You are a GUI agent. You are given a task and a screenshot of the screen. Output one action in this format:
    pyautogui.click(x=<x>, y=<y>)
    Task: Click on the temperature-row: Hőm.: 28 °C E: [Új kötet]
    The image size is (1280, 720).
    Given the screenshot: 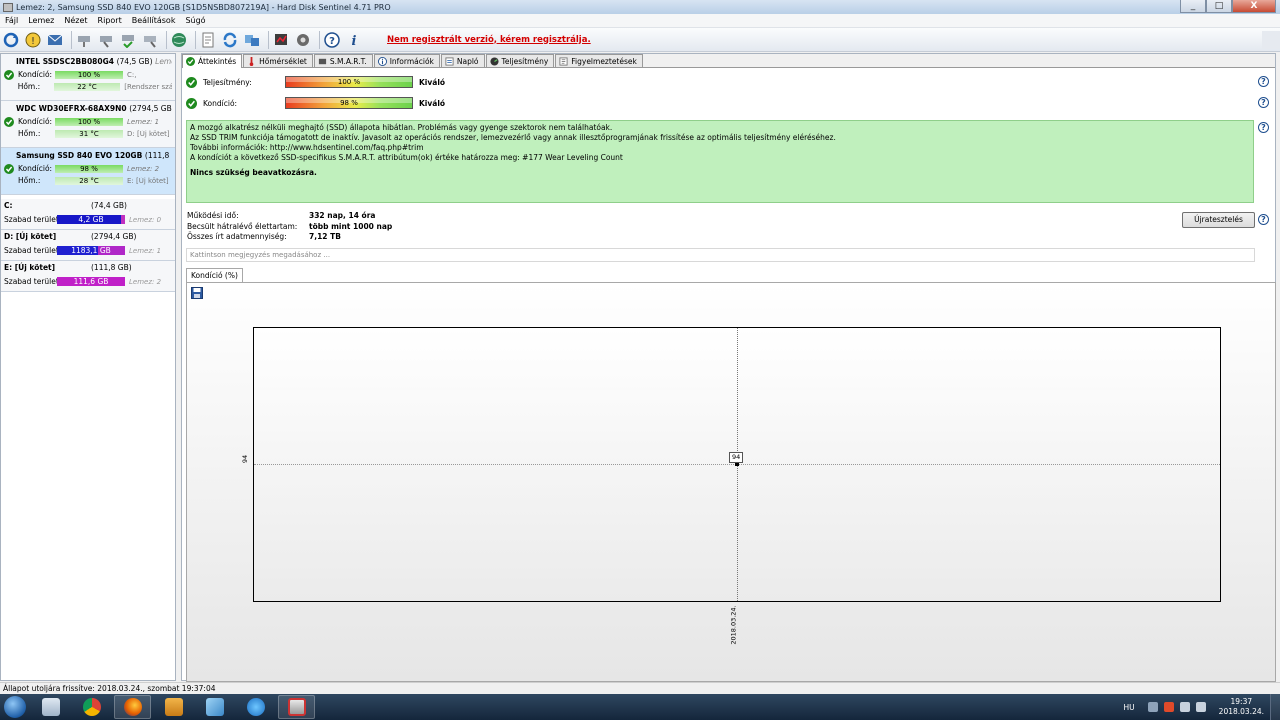 What is the action you would take?
    pyautogui.click(x=88, y=180)
    